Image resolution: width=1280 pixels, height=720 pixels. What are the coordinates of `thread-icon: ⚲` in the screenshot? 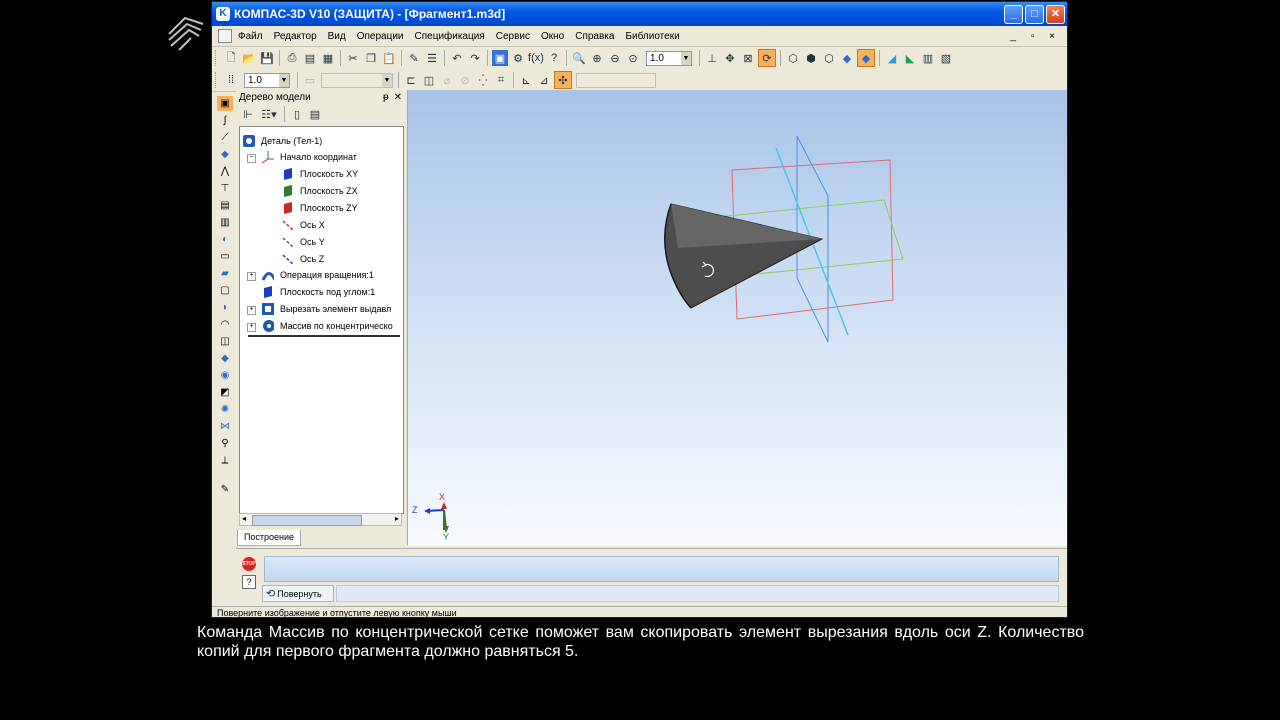 It's located at (225, 443).